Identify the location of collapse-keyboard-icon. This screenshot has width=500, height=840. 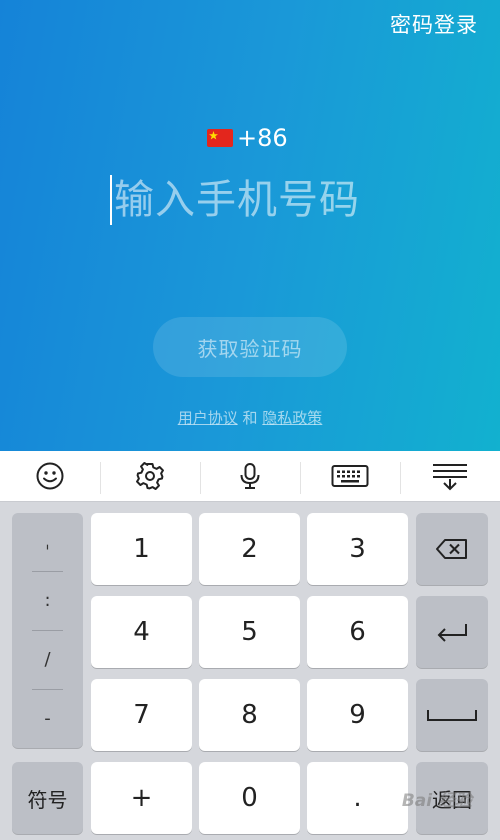
(450, 477).